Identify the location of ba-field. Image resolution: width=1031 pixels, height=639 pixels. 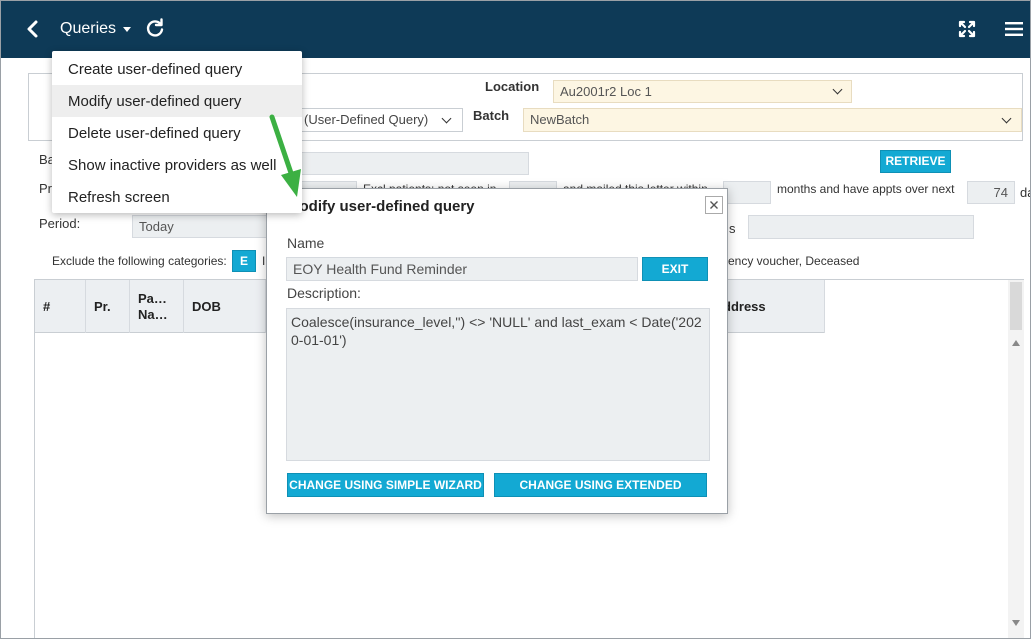
(410, 163).